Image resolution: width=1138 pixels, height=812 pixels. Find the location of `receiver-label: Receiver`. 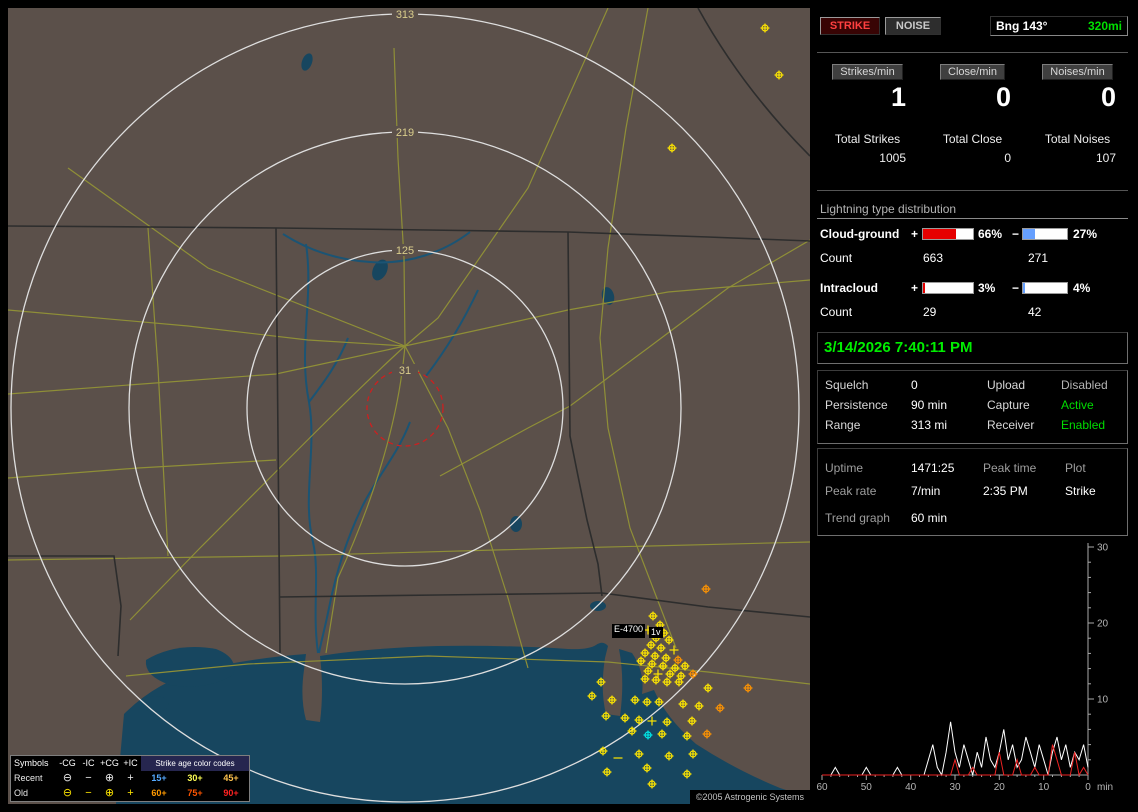

receiver-label: Receiver is located at coordinates (1011, 425).